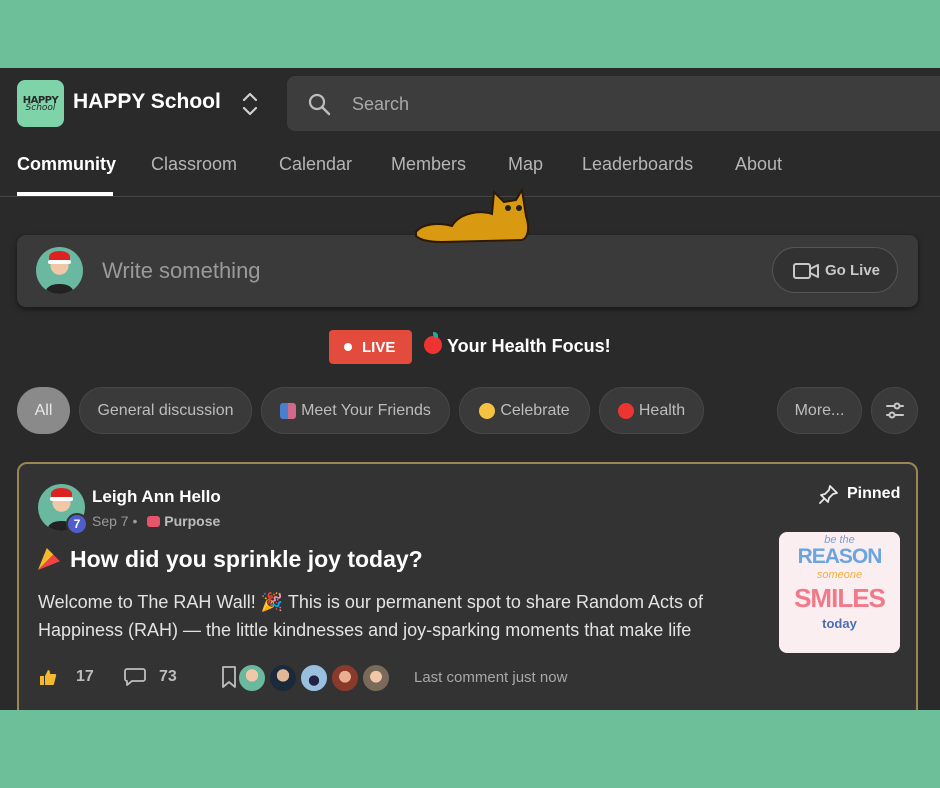 This screenshot has width=940, height=788. Describe the element at coordinates (194, 164) in the screenshot. I see `tab-classroom: Classroom` at that location.